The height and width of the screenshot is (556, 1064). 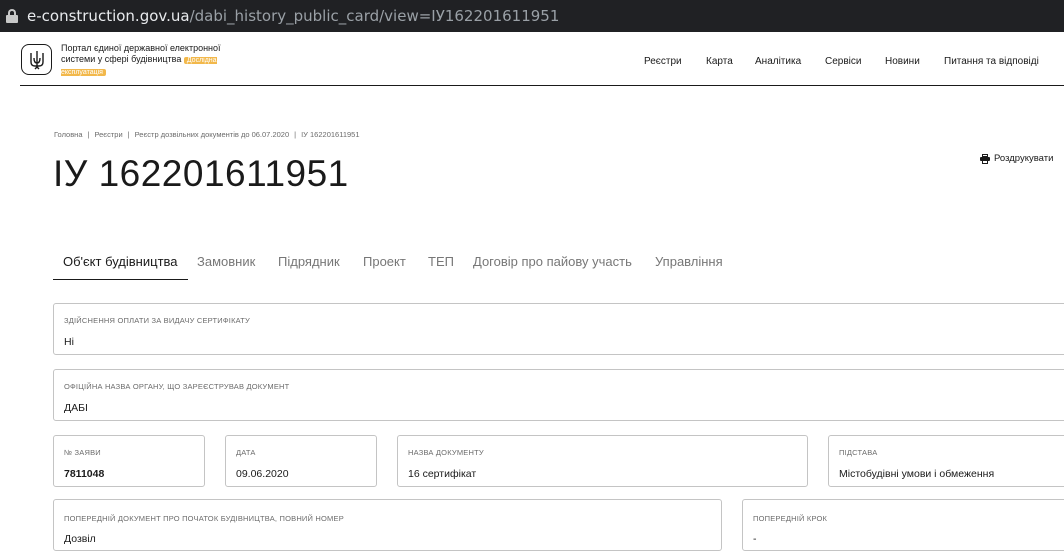 I want to click on field-application-number-value: 7811048, so click(x=84, y=474).